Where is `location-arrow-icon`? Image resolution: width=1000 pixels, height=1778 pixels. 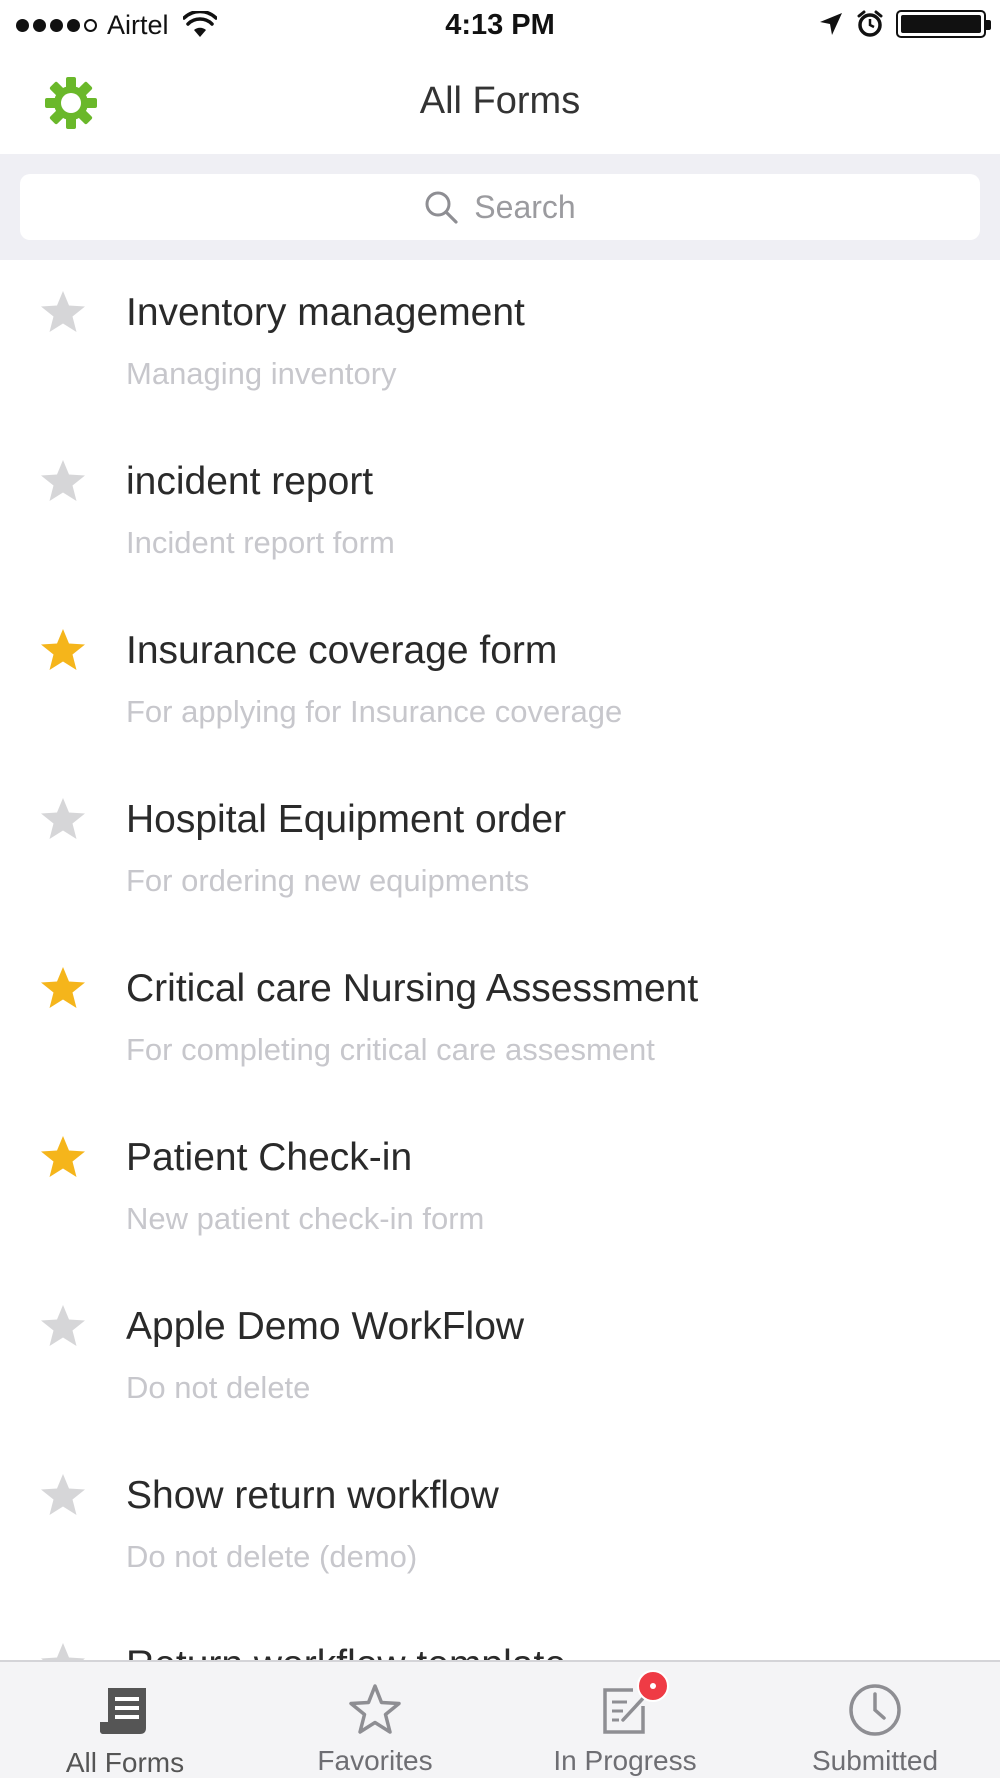 location-arrow-icon is located at coordinates (831, 24).